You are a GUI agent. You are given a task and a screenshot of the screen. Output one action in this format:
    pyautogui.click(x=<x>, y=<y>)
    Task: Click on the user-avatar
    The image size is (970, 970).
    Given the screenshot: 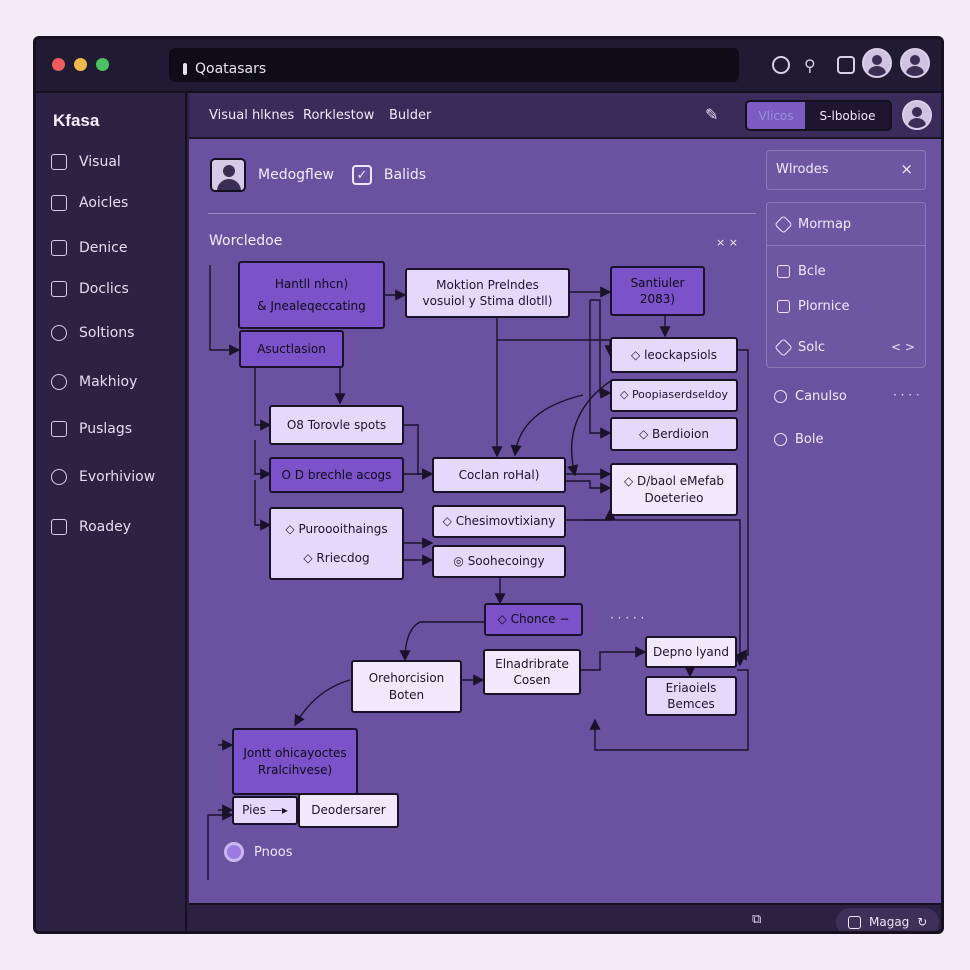 What is the action you would take?
    pyautogui.click(x=877, y=63)
    